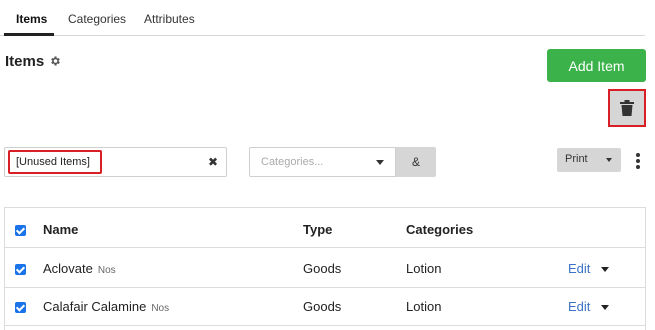  I want to click on table-row: Calafair Calamine Nos Goods Lotion Edit, so click(325, 307).